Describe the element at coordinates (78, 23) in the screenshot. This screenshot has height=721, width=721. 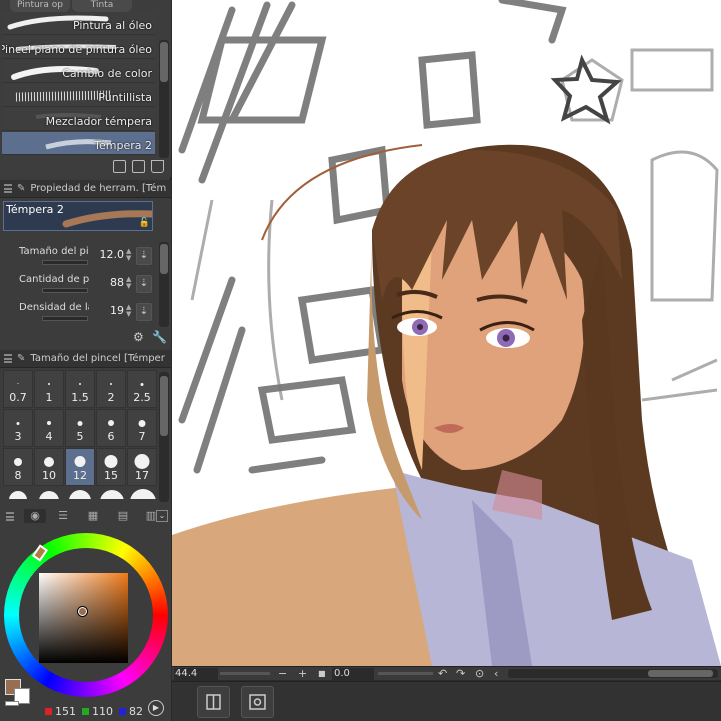
I see `brush-item-oil-paint: Pintura al óleo` at that location.